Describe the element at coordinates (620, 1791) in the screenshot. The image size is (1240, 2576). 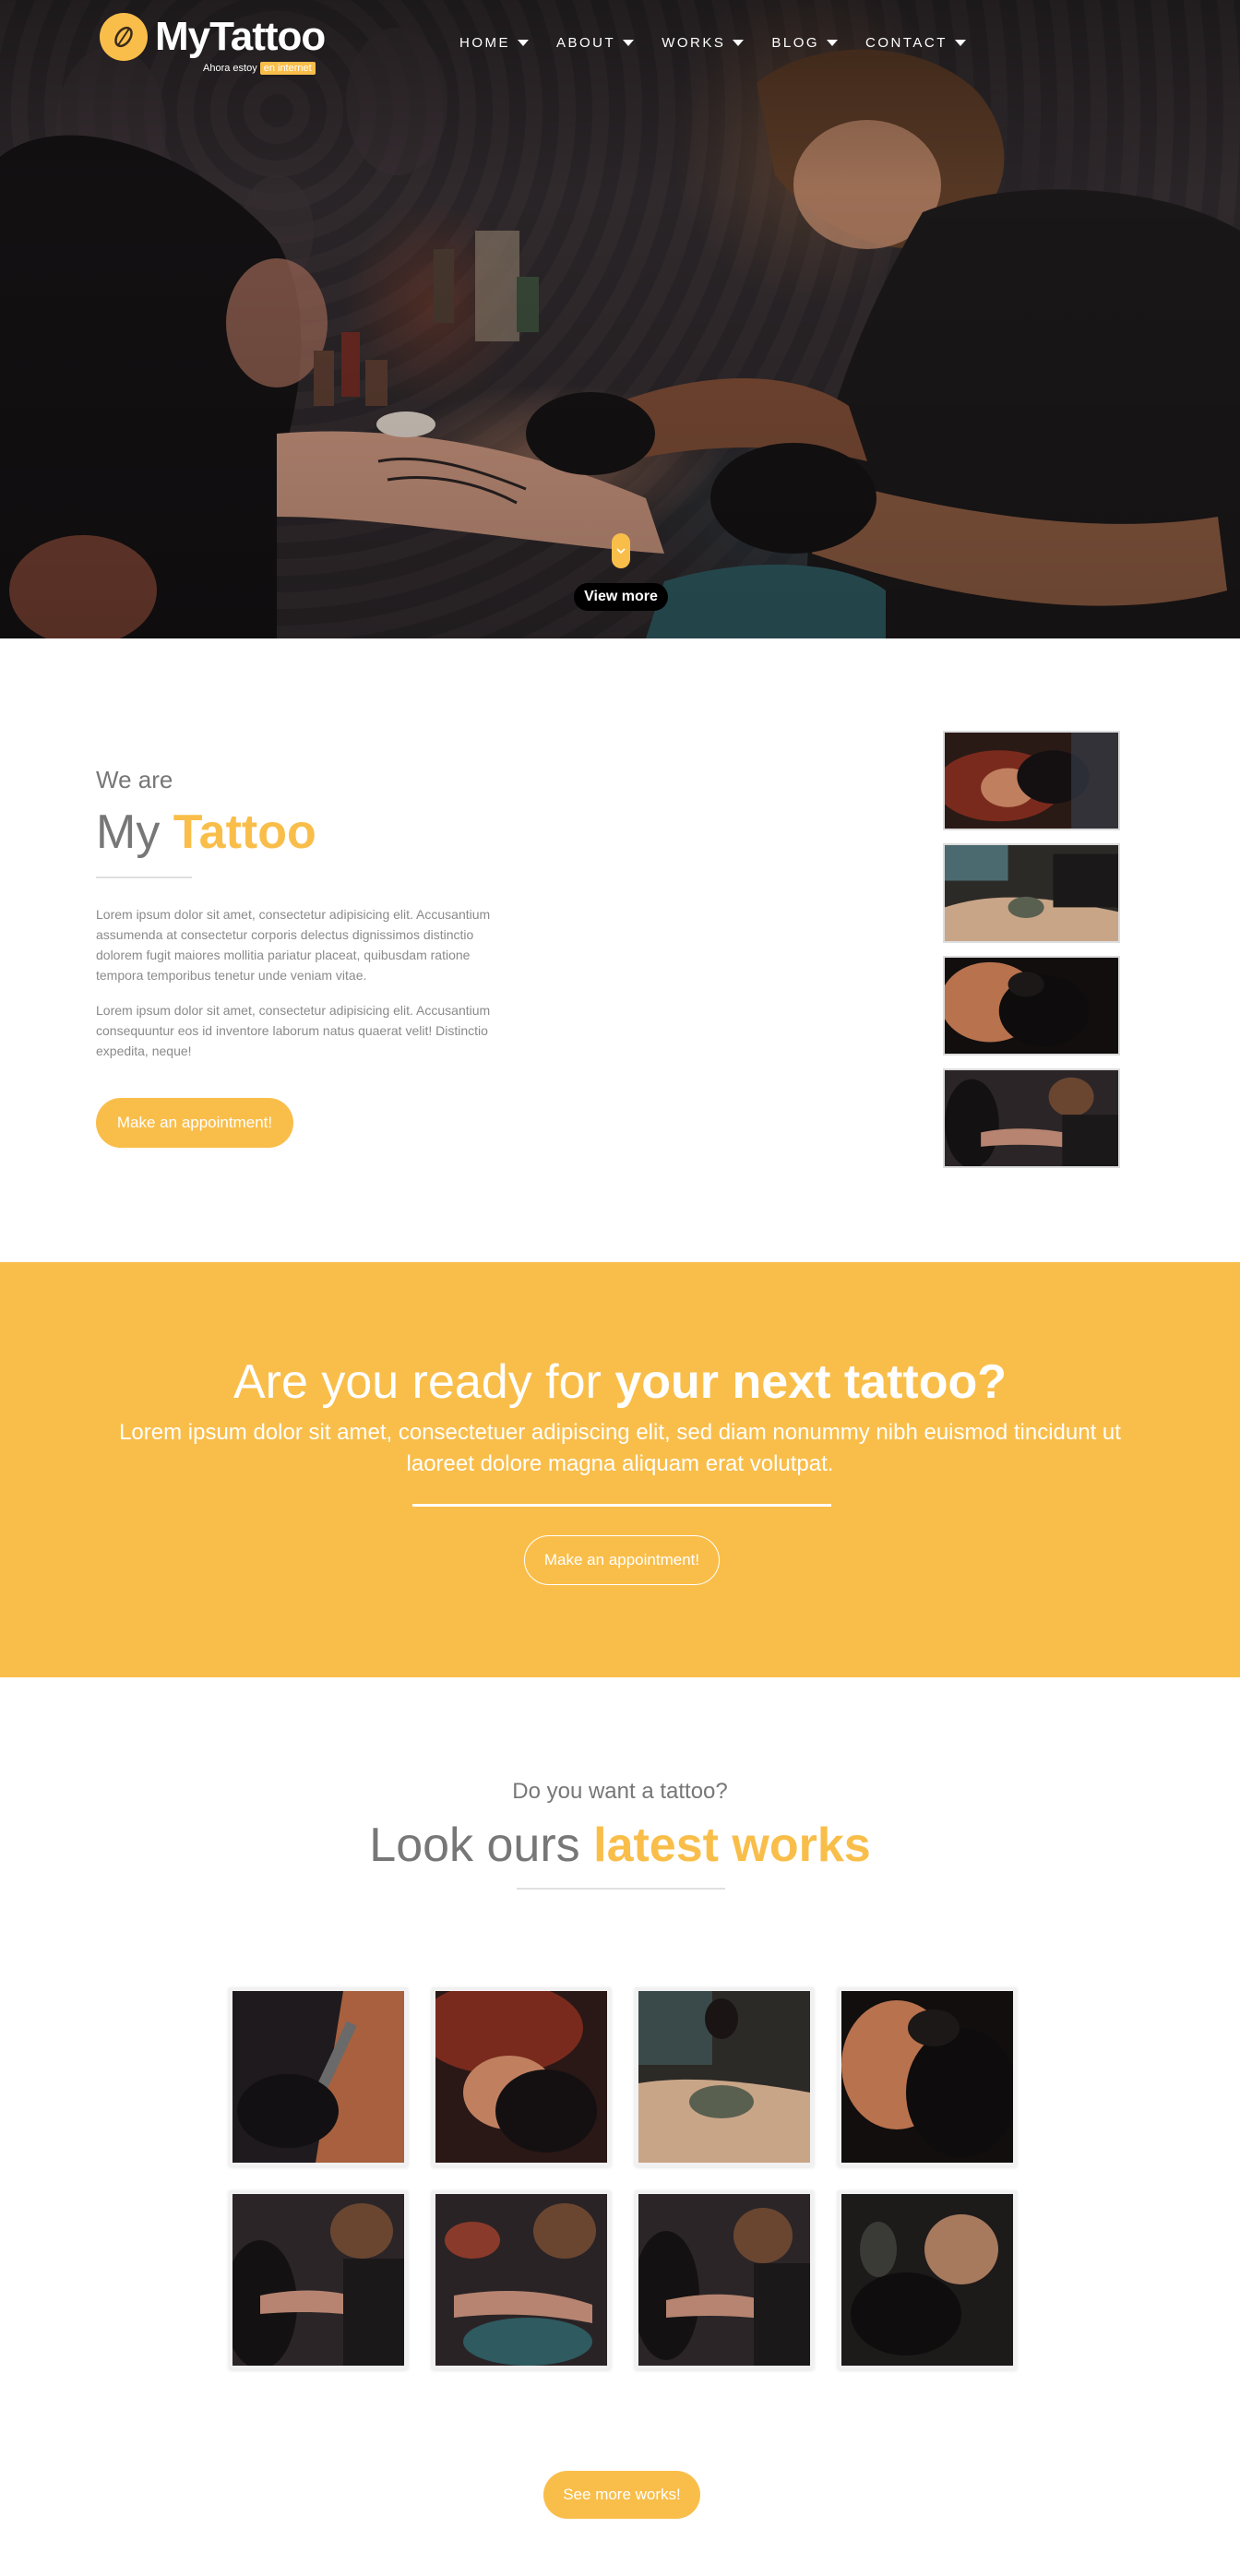
I see `works-kicker: Do you want a tattoo?` at that location.